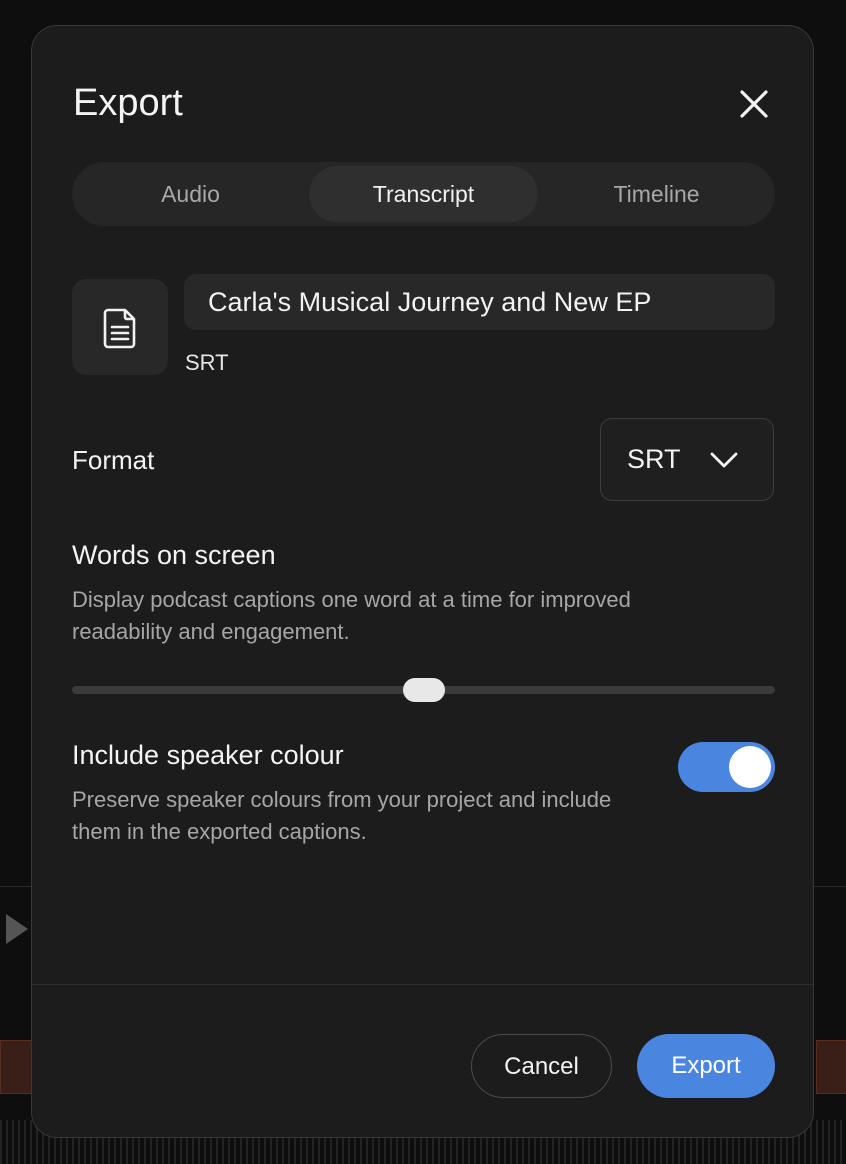 This screenshot has width=846, height=1164. What do you see at coordinates (423, 690) in the screenshot?
I see `words-slider-thumb` at bounding box center [423, 690].